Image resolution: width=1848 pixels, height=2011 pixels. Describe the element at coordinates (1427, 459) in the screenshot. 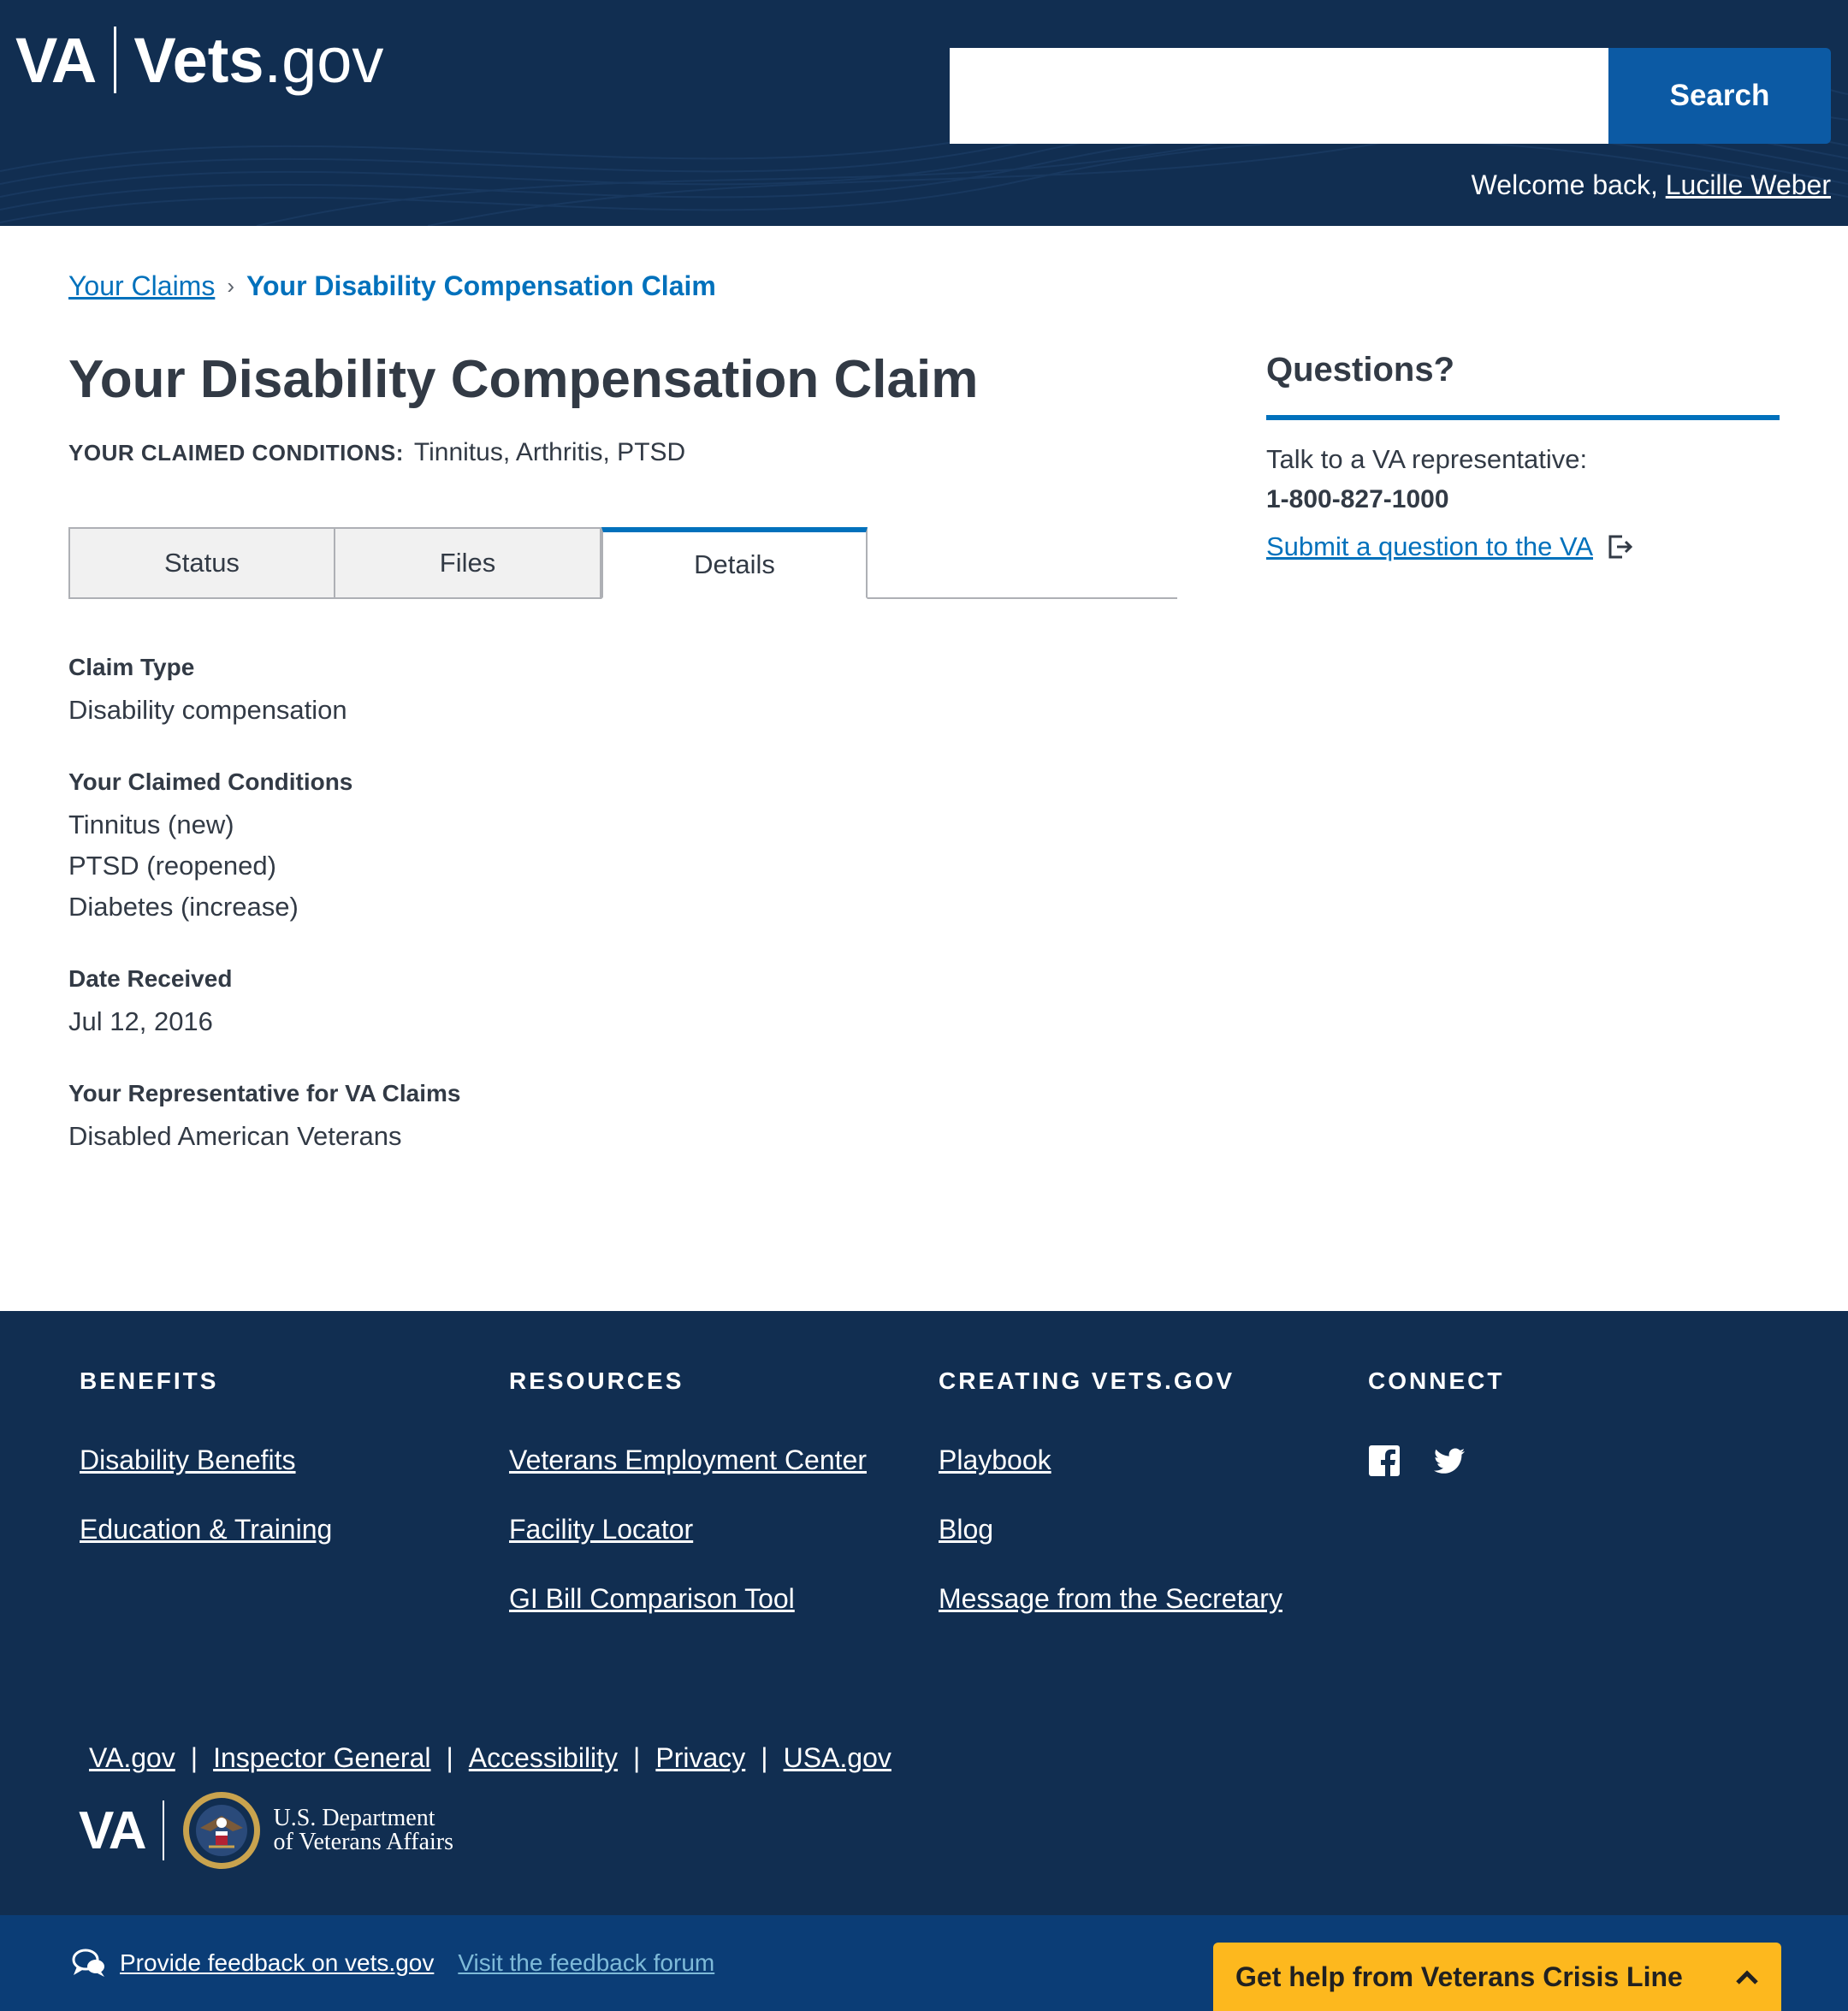

I see `talk-to-rep-text: Talk to a VA representative:` at that location.